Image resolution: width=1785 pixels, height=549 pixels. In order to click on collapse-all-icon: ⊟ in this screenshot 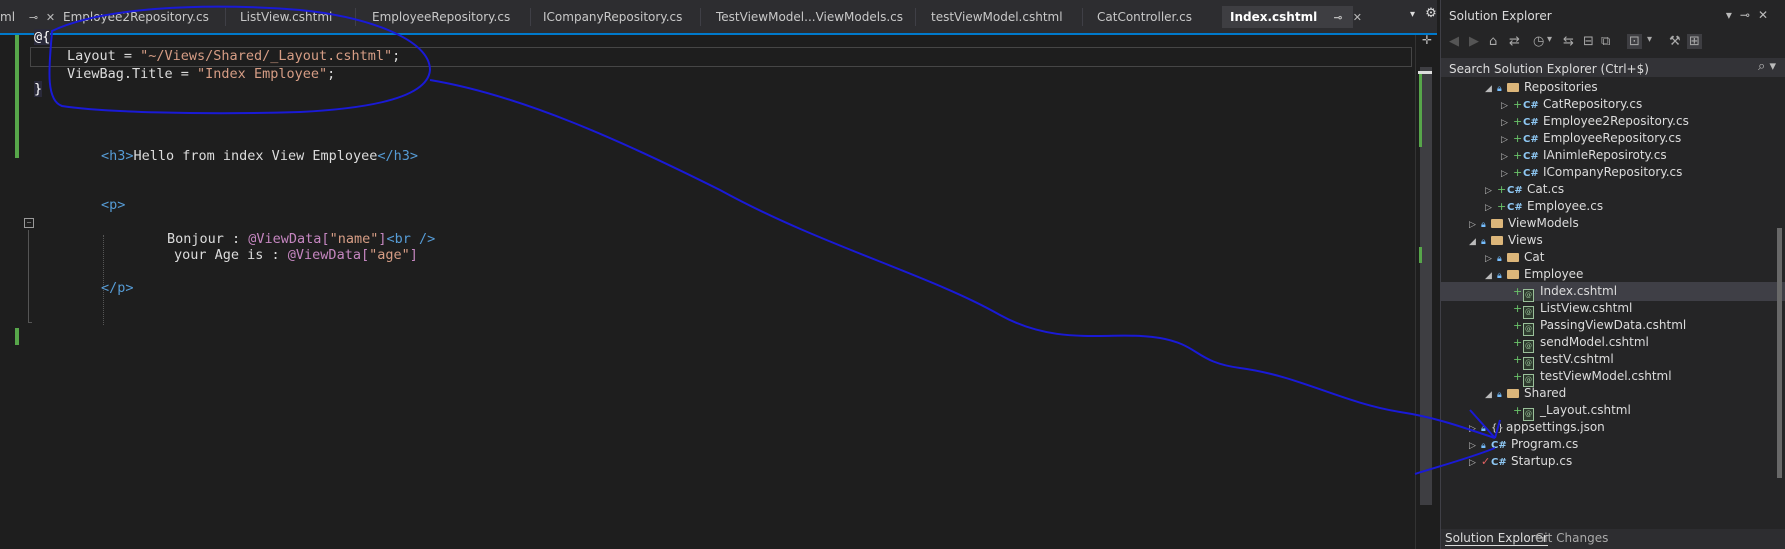, I will do `click(1588, 41)`.